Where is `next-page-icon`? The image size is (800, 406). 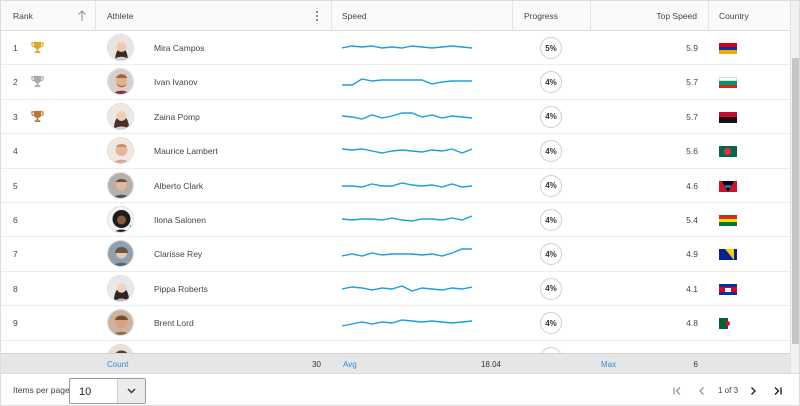
next-page-icon is located at coordinates (753, 391).